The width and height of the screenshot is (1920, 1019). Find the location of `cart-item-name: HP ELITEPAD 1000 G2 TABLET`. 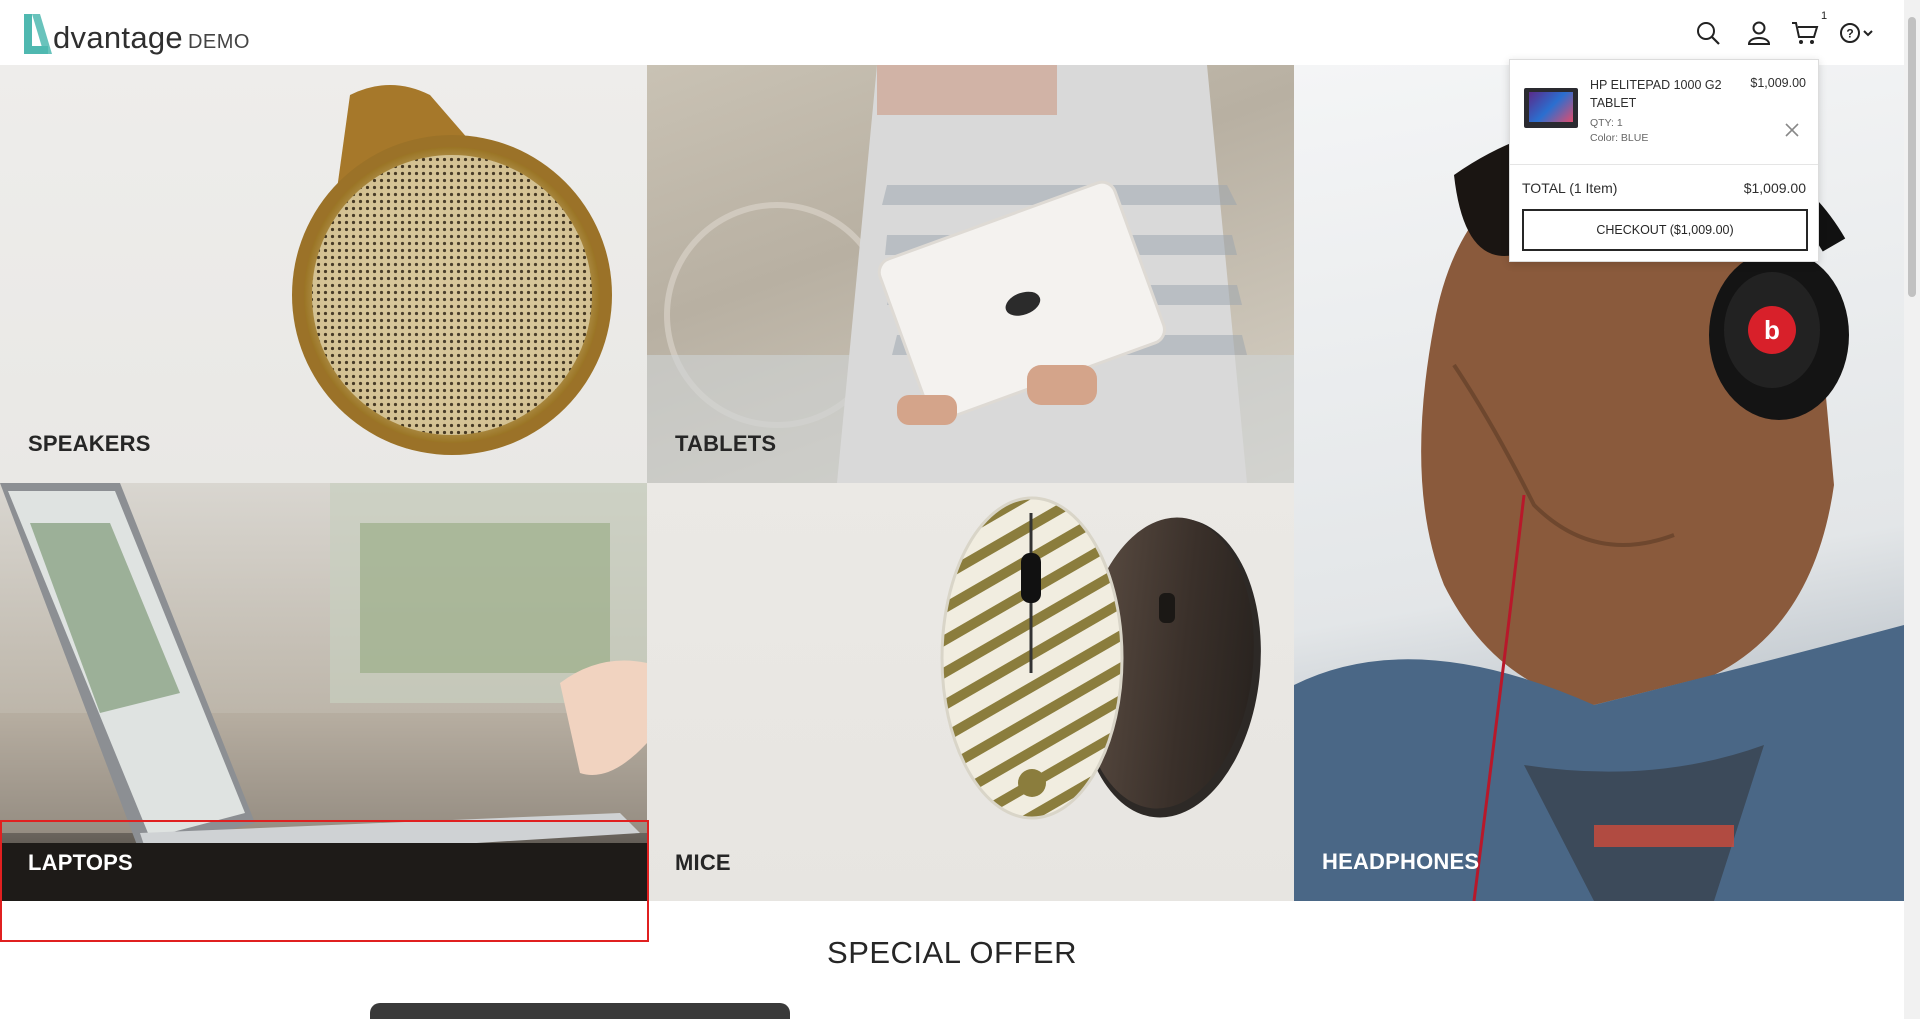

cart-item-name: HP ELITEPAD 1000 G2 TABLET is located at coordinates (1660, 94).